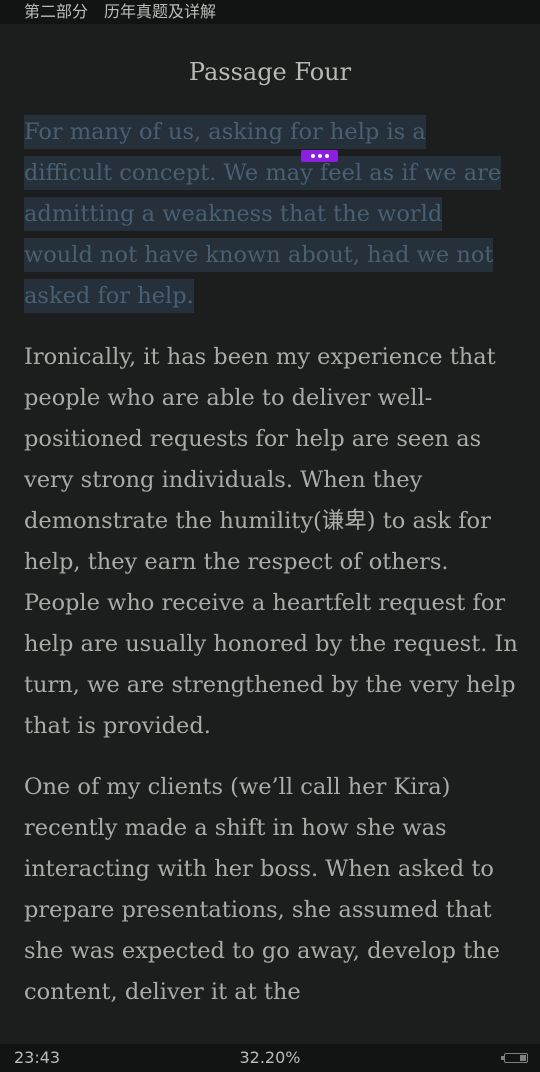 The width and height of the screenshot is (540, 1072). What do you see at coordinates (270, 12) in the screenshot?
I see `top-bar: 第二部分 历年真题及详解` at bounding box center [270, 12].